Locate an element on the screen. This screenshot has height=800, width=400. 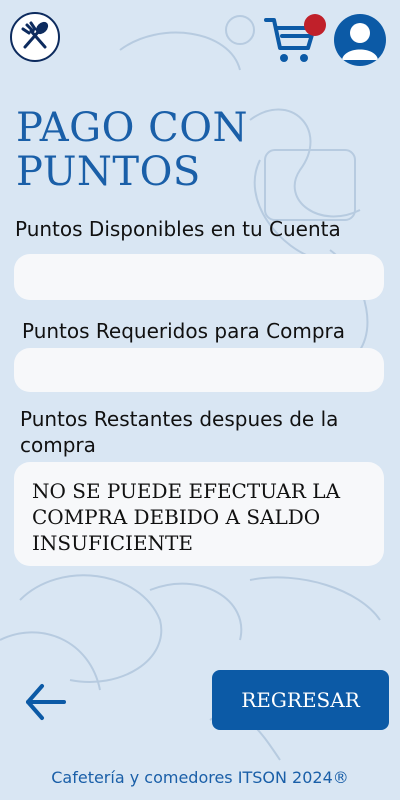
available-points-label: Puntos Disponibles en tu Cuenta is located at coordinates (178, 229).